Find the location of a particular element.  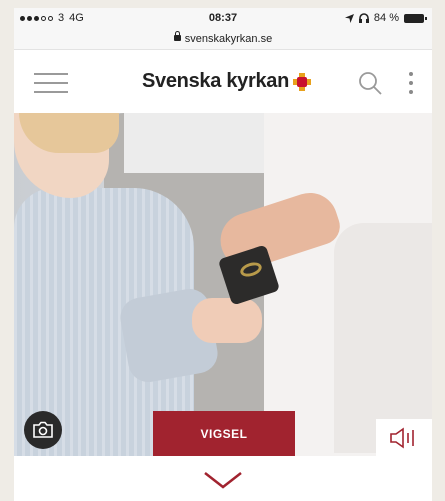

vigsel-button: VIGSEL is located at coordinates (224, 433).